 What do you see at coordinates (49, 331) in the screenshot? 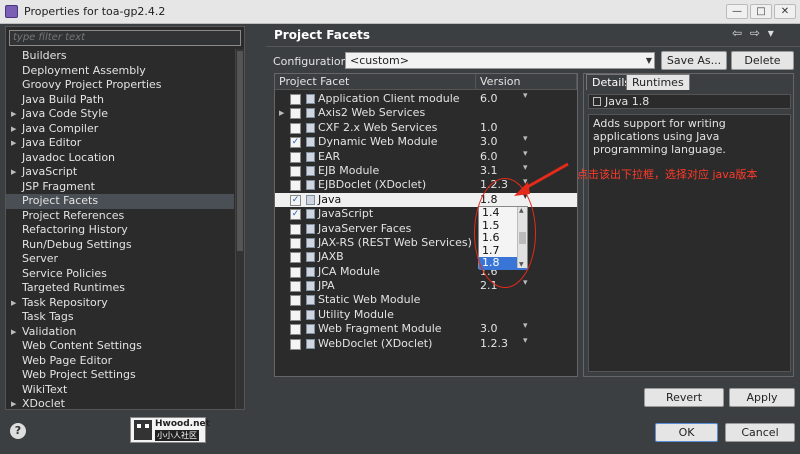
I see `tree-item-label: Validation` at bounding box center [49, 331].